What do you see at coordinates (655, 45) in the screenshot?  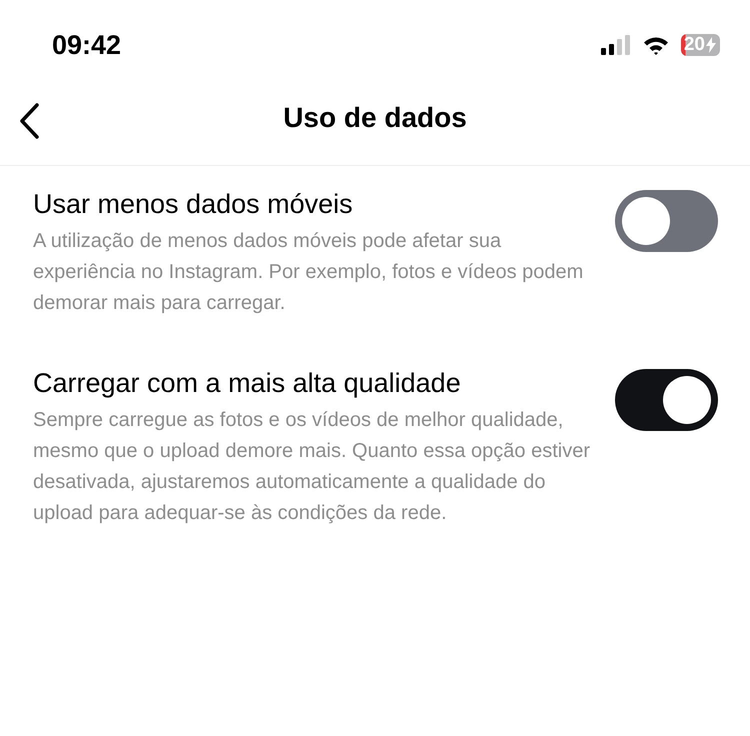 I see `wifi-icon` at bounding box center [655, 45].